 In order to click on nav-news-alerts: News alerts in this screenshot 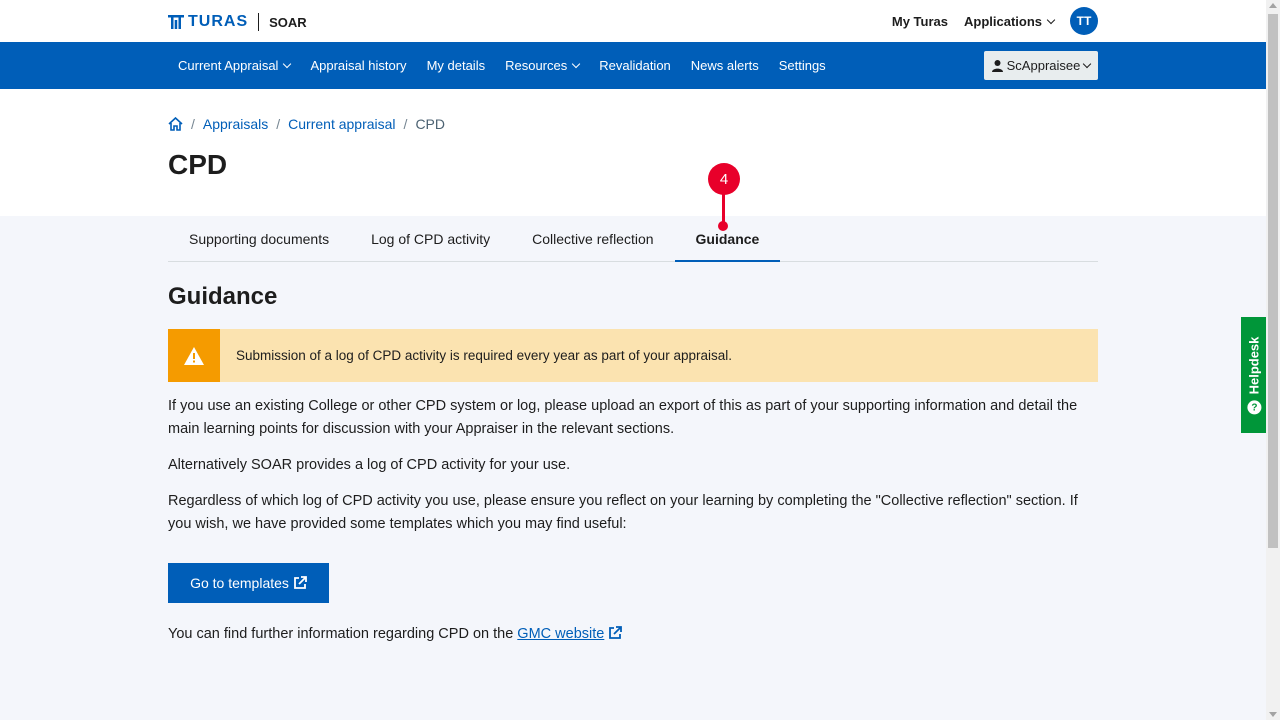, I will do `click(725, 65)`.